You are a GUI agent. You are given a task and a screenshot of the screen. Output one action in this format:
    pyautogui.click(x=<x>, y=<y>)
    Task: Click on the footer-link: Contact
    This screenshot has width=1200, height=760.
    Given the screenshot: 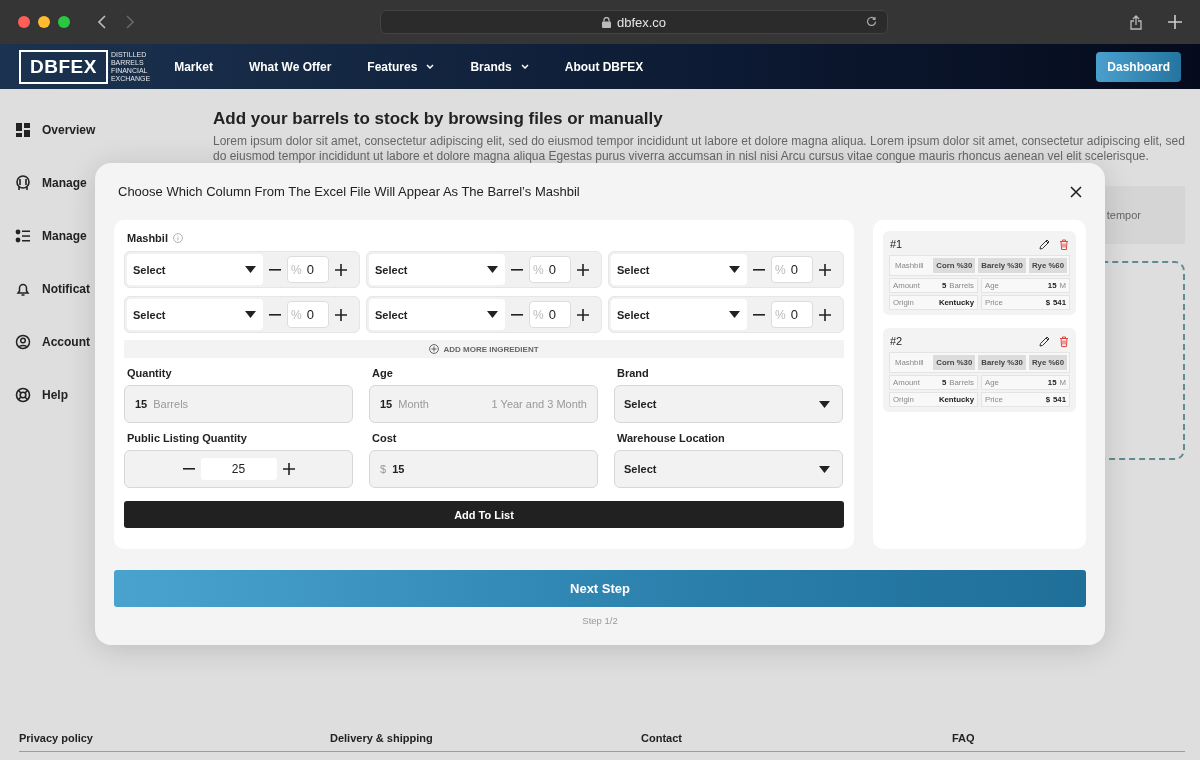 What is the action you would take?
    pyautogui.click(x=661, y=738)
    